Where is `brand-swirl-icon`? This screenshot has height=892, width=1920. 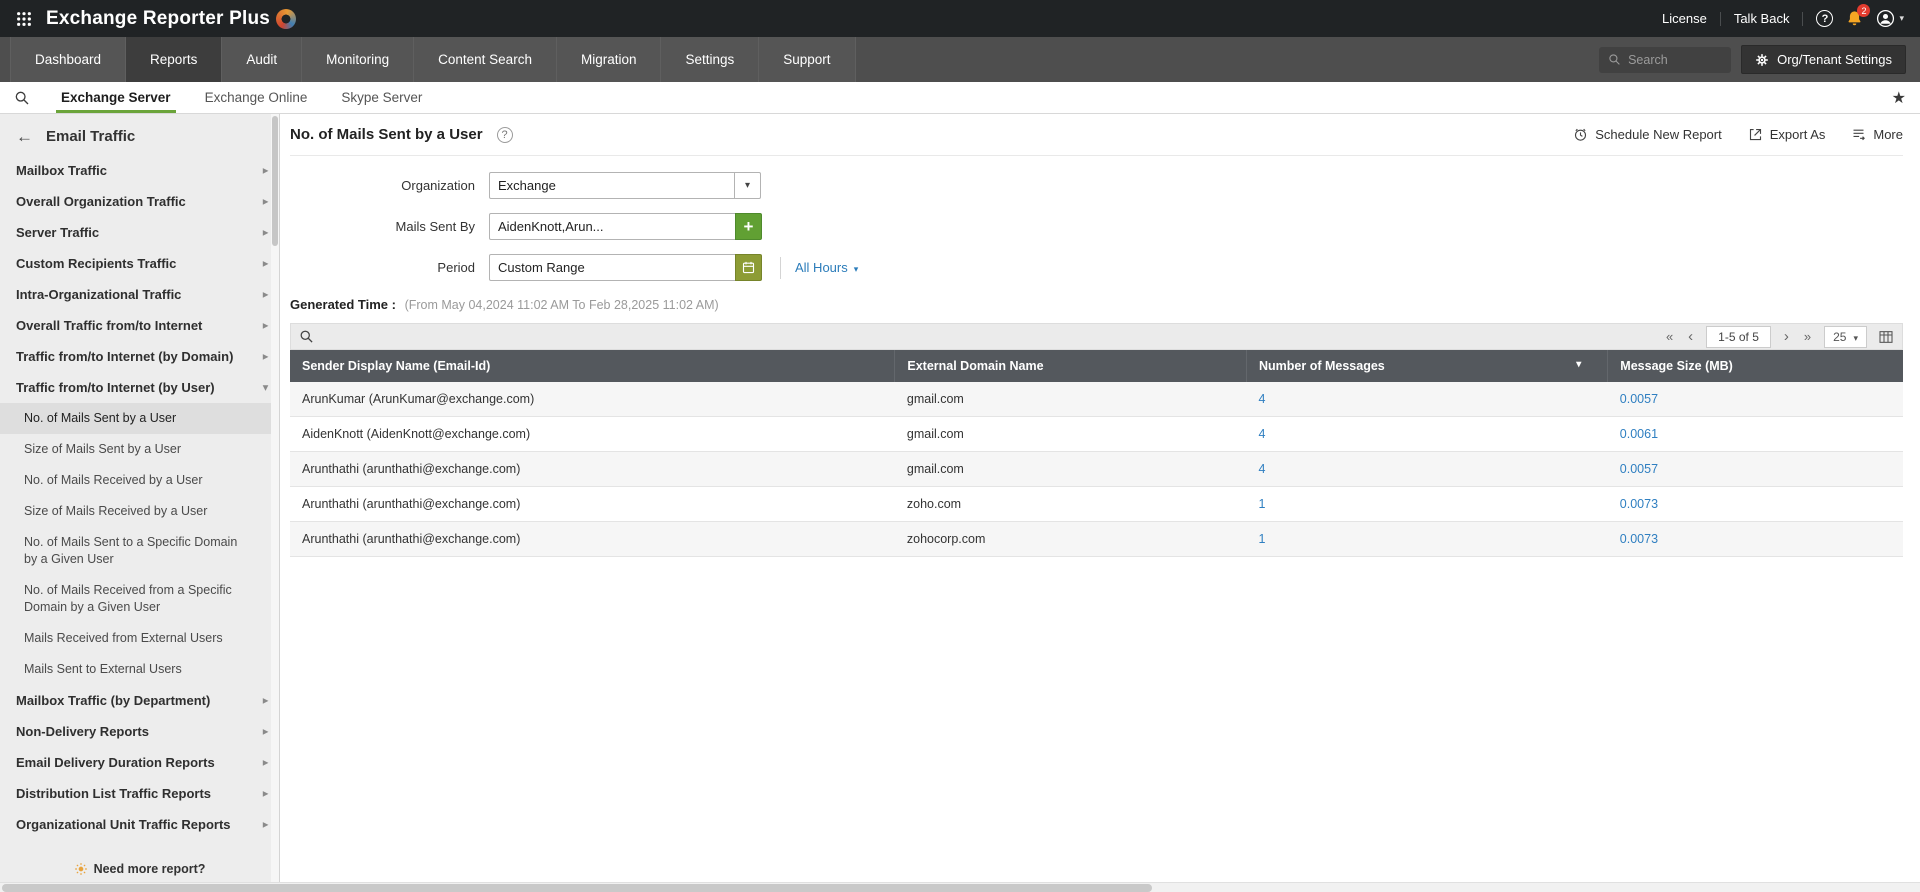
brand-swirl-icon is located at coordinates (286, 18).